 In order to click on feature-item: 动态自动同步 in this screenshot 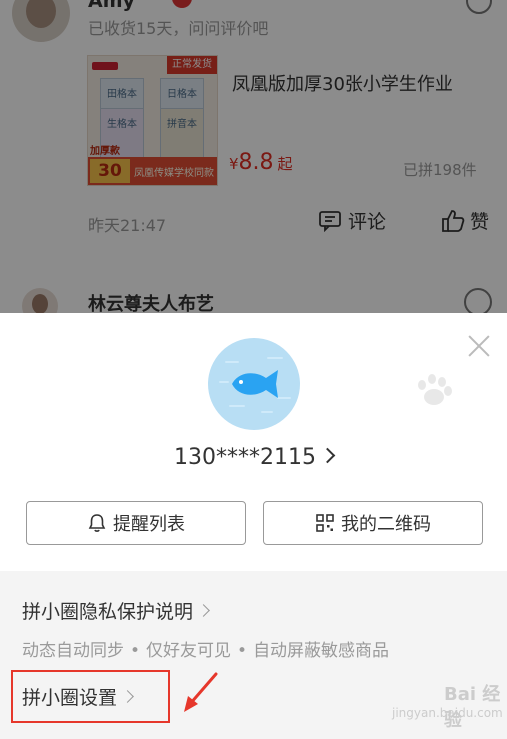, I will do `click(73, 651)`.